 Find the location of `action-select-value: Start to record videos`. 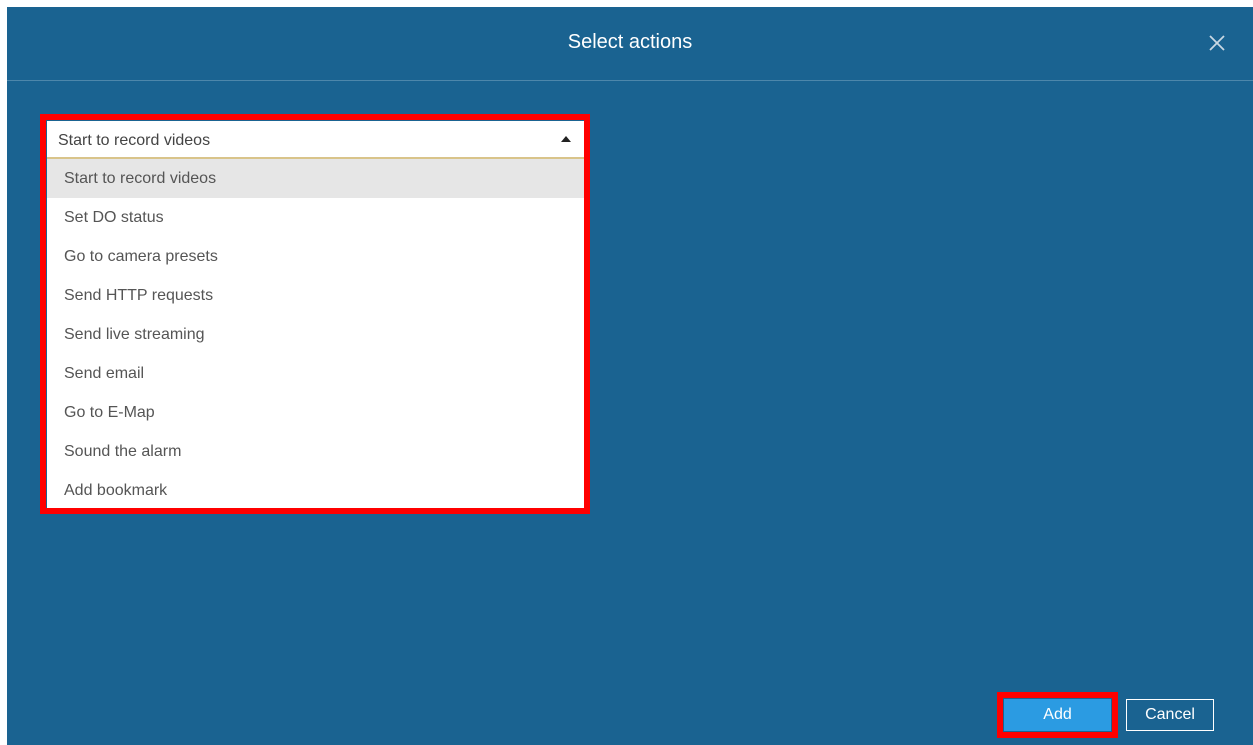

action-select-value: Start to record videos is located at coordinates (134, 140).